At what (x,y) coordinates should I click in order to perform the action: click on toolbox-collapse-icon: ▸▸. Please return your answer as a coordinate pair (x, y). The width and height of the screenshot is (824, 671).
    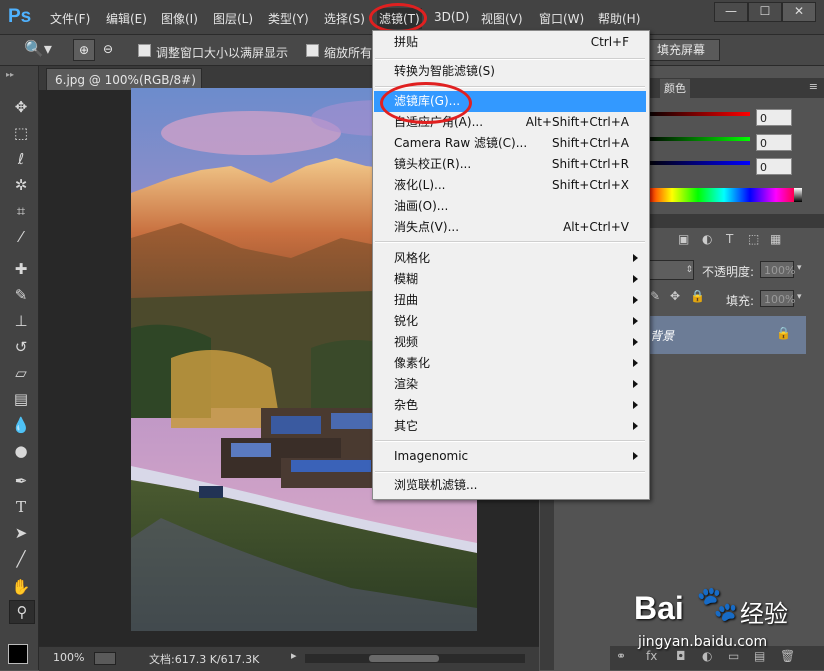
    Looking at the image, I should click on (19, 74).